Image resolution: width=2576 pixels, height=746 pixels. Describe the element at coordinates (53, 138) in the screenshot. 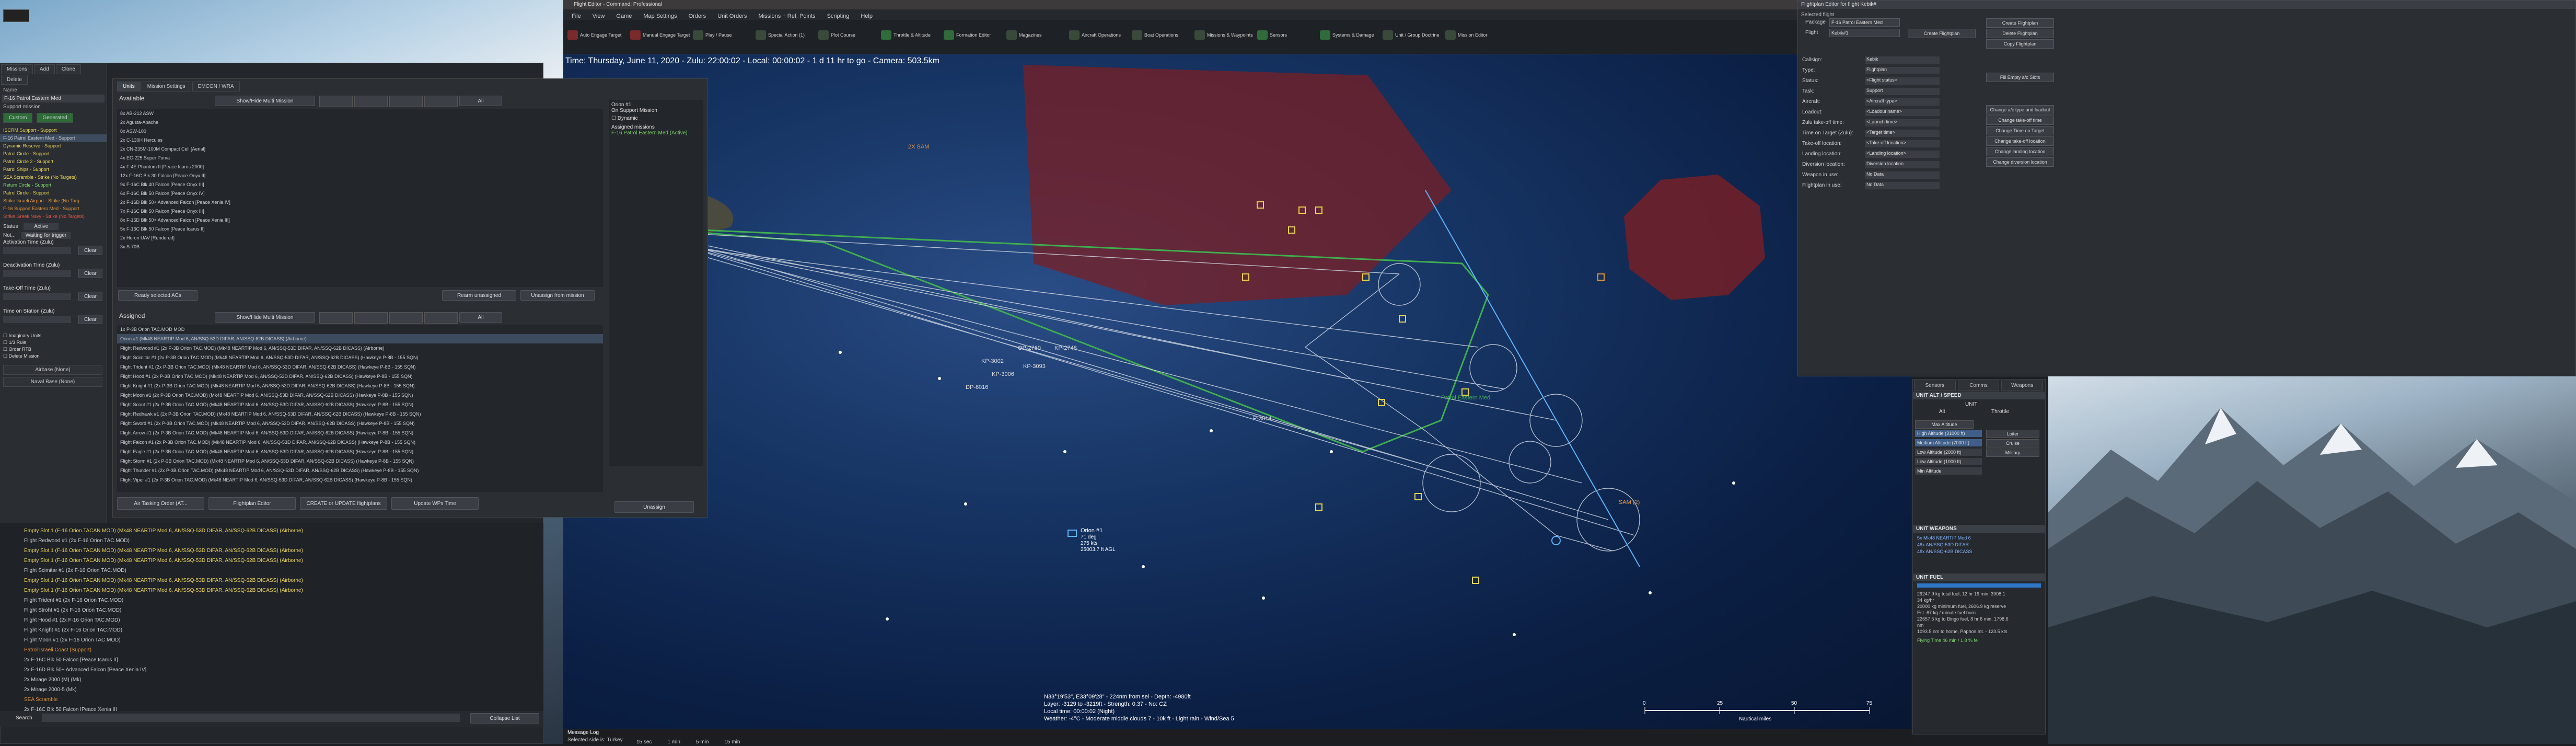

I see `mission-list-item: F-16 Patrol Eastern Med - Support` at that location.